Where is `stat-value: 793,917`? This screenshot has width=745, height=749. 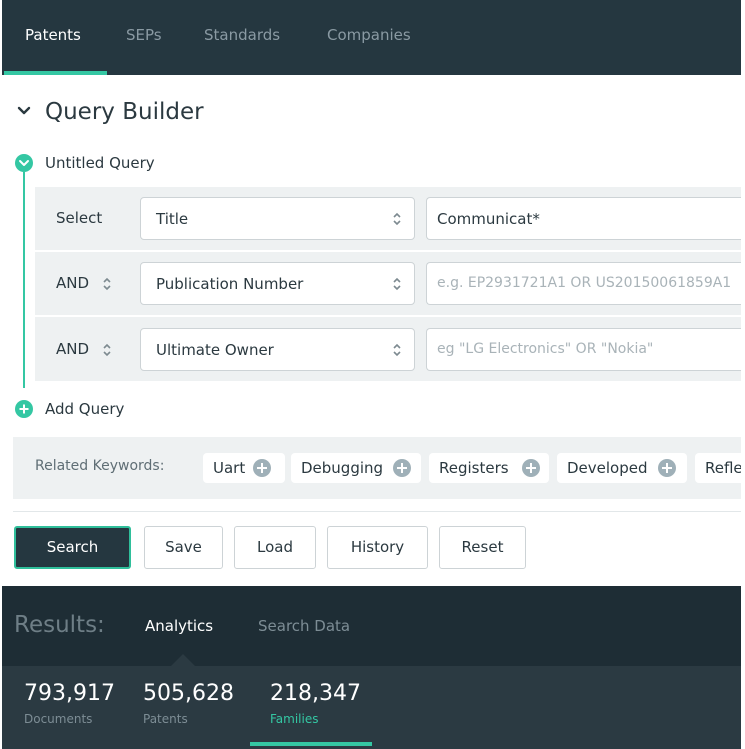
stat-value: 793,917 is located at coordinates (69, 693).